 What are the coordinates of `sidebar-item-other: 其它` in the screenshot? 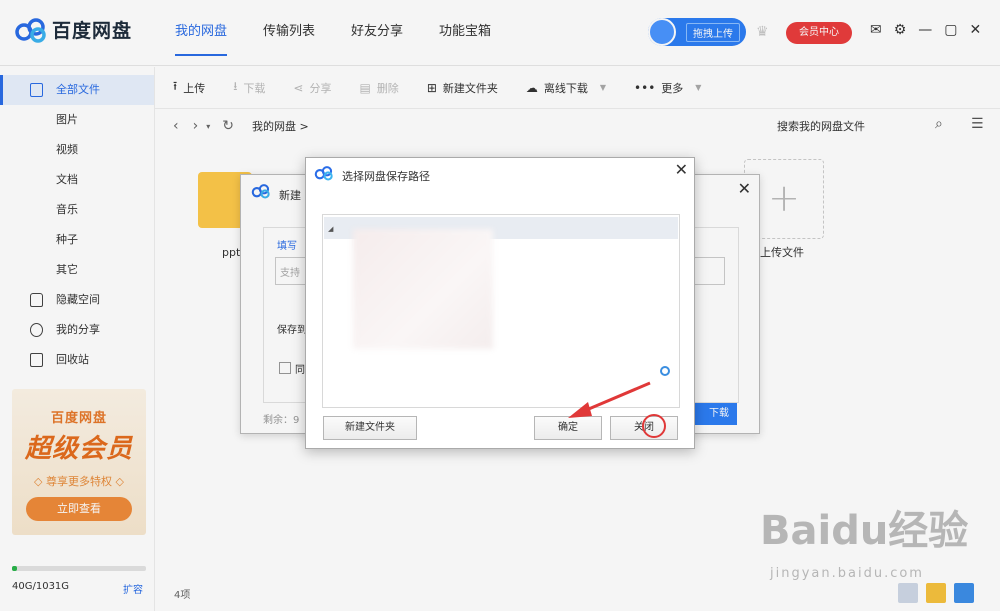 It's located at (77, 270).